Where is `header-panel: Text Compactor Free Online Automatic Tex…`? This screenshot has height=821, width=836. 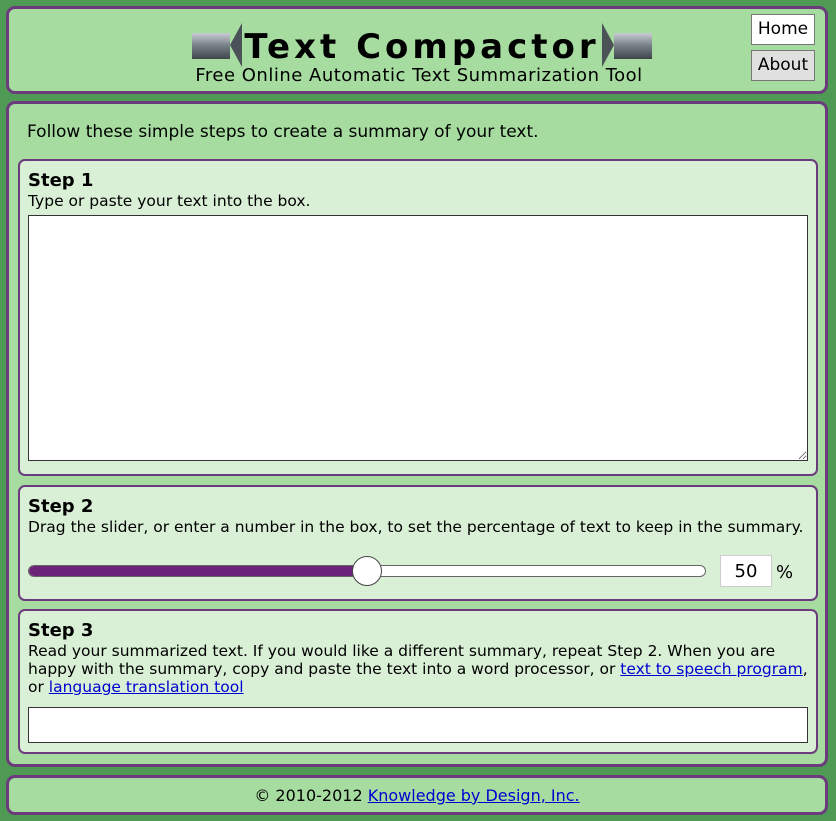 header-panel: Text Compactor Free Online Automatic Tex… is located at coordinates (417, 50).